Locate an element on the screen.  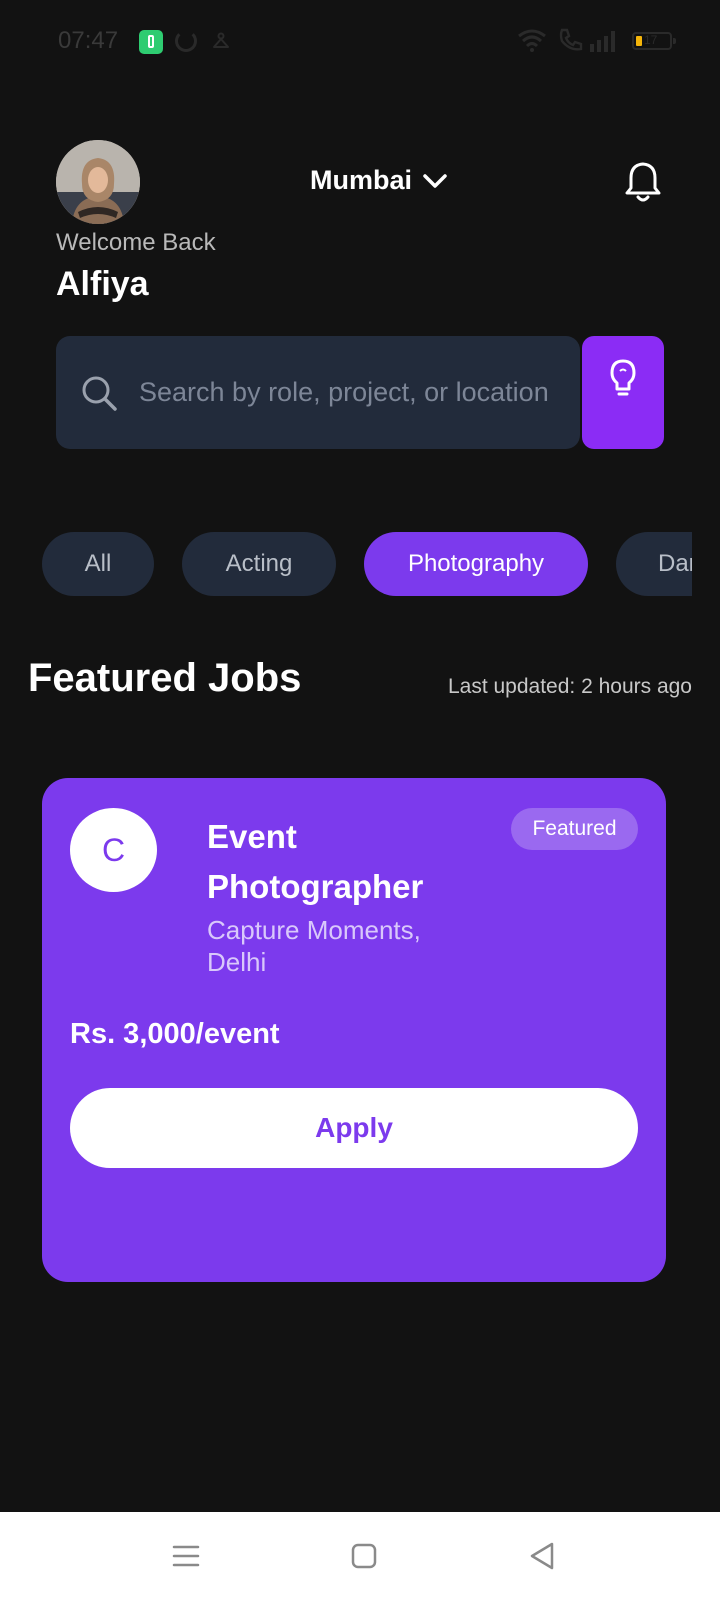
category-filter: All Acting Photography Dar is located at coordinates (367, 564).